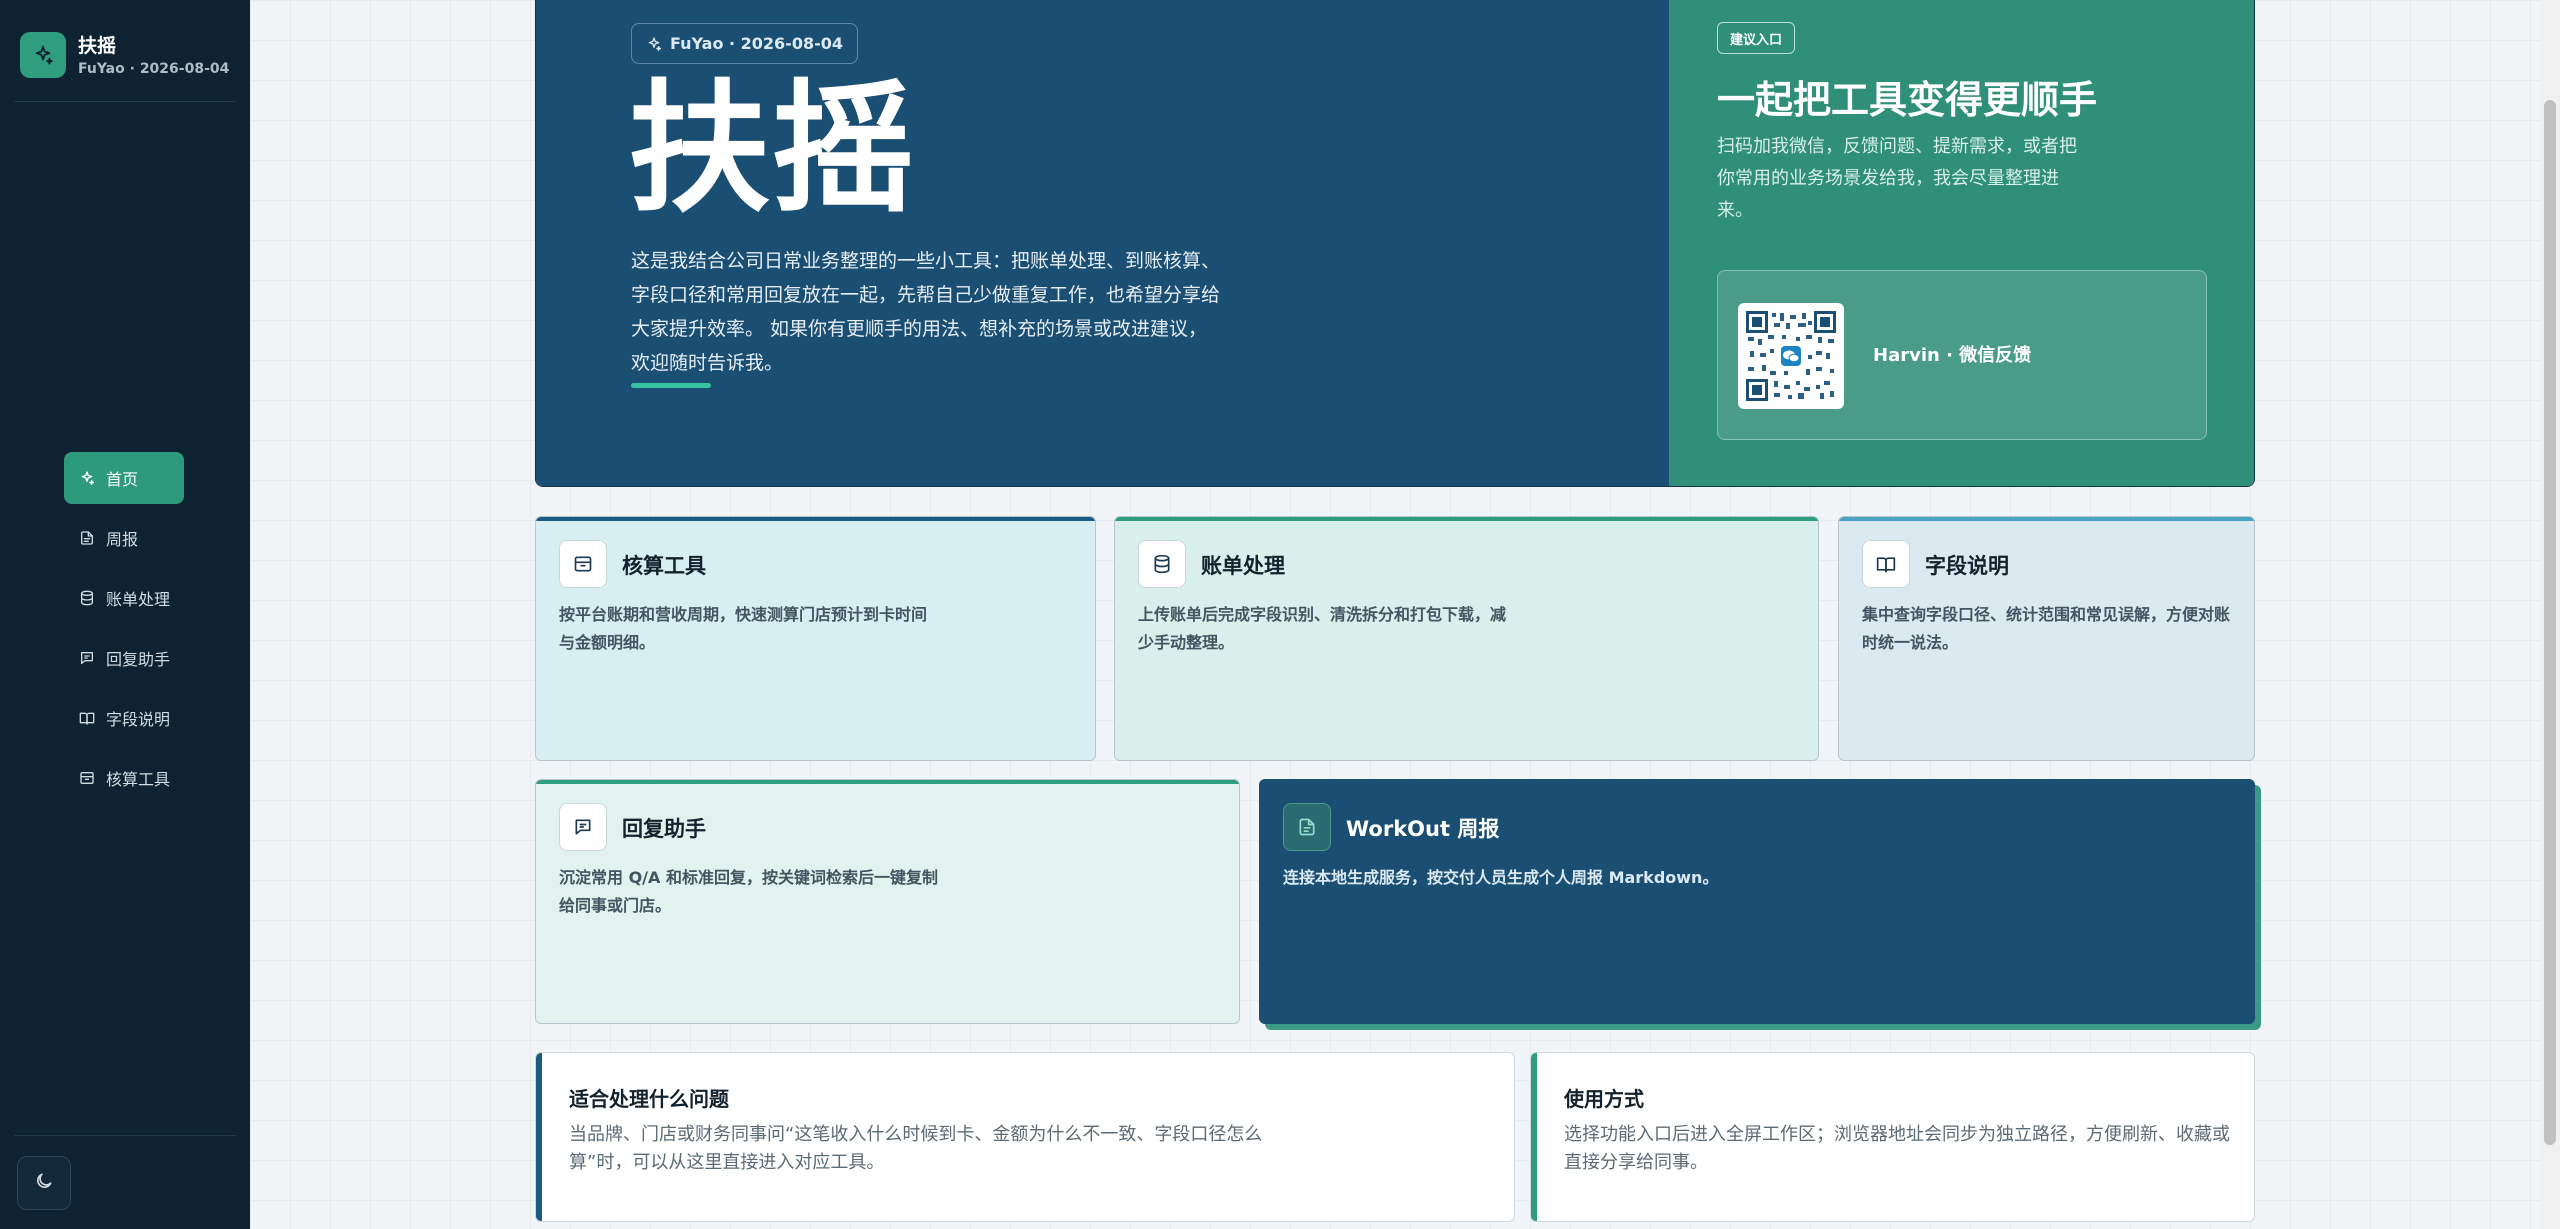  I want to click on card-calculation-tool: 核算工具 按平台账期和营收周期，快速测算门店预计到卡时间与金额明细。, so click(815, 638).